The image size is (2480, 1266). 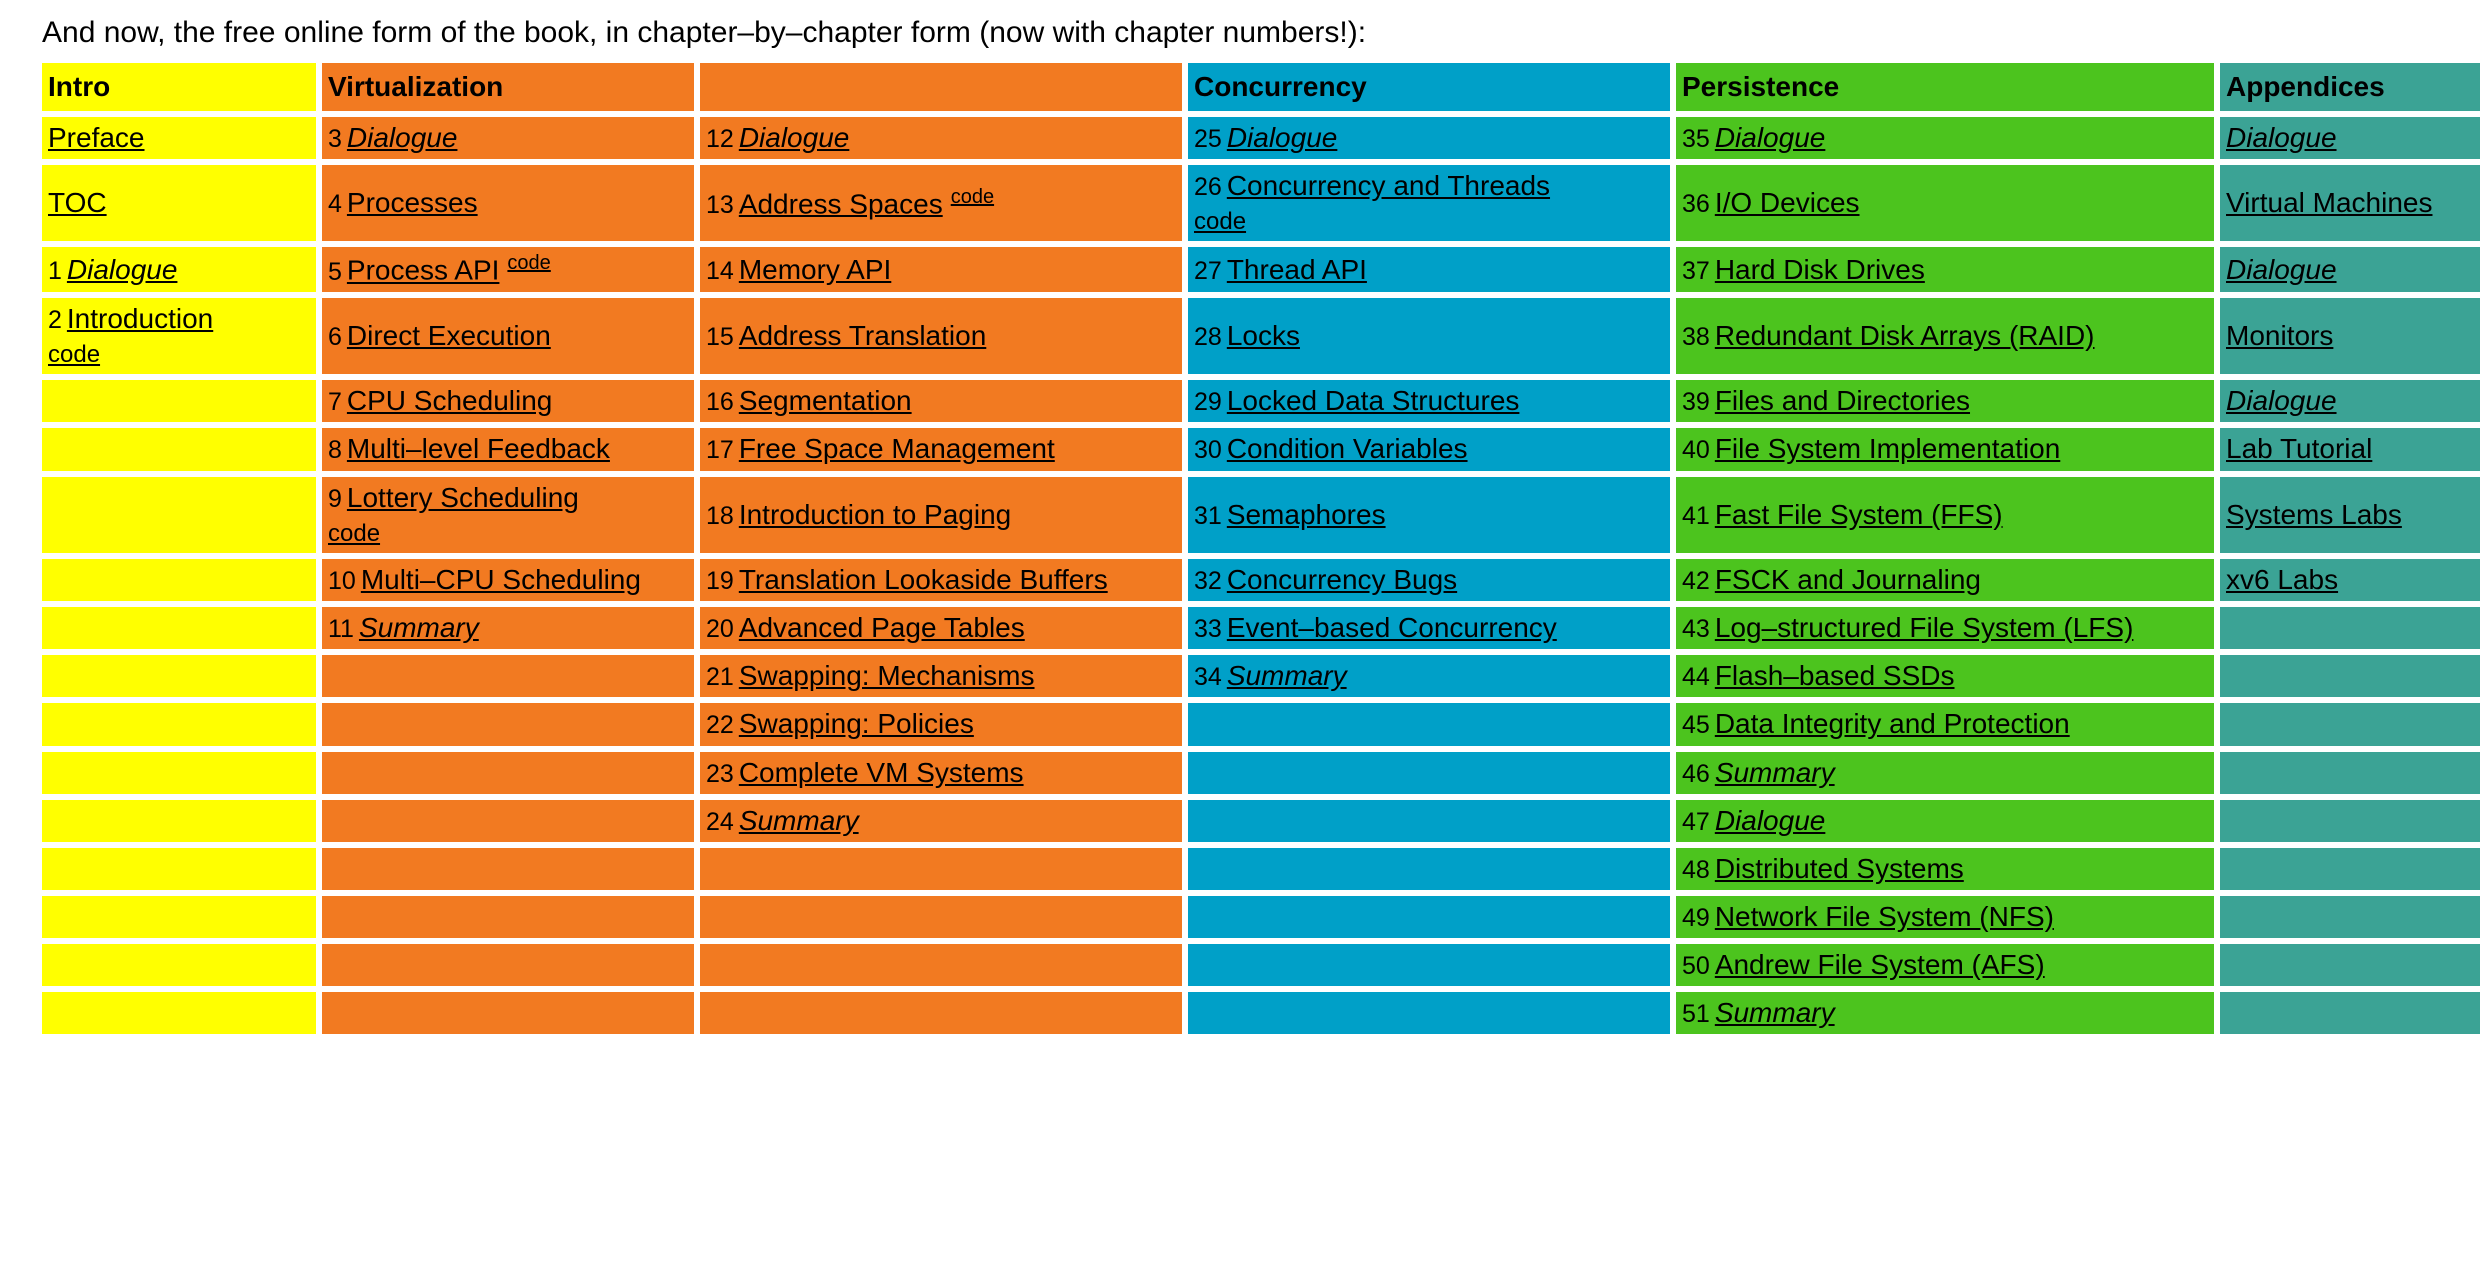 I want to click on chapter-link: Data Integrity and Protection, so click(x=1892, y=723).